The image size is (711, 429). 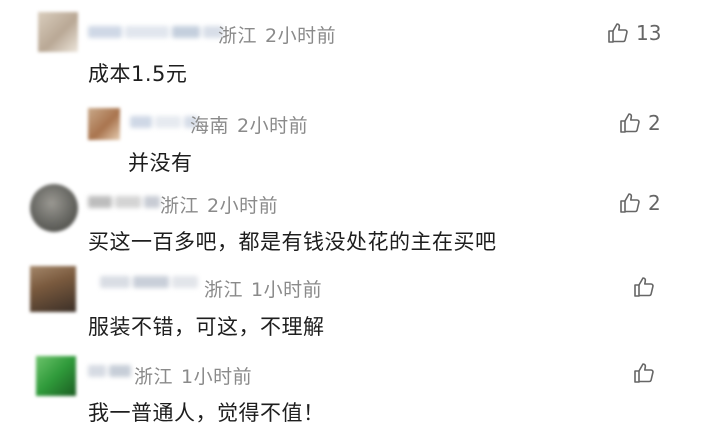 I want to click on like-count: 13, so click(x=649, y=33).